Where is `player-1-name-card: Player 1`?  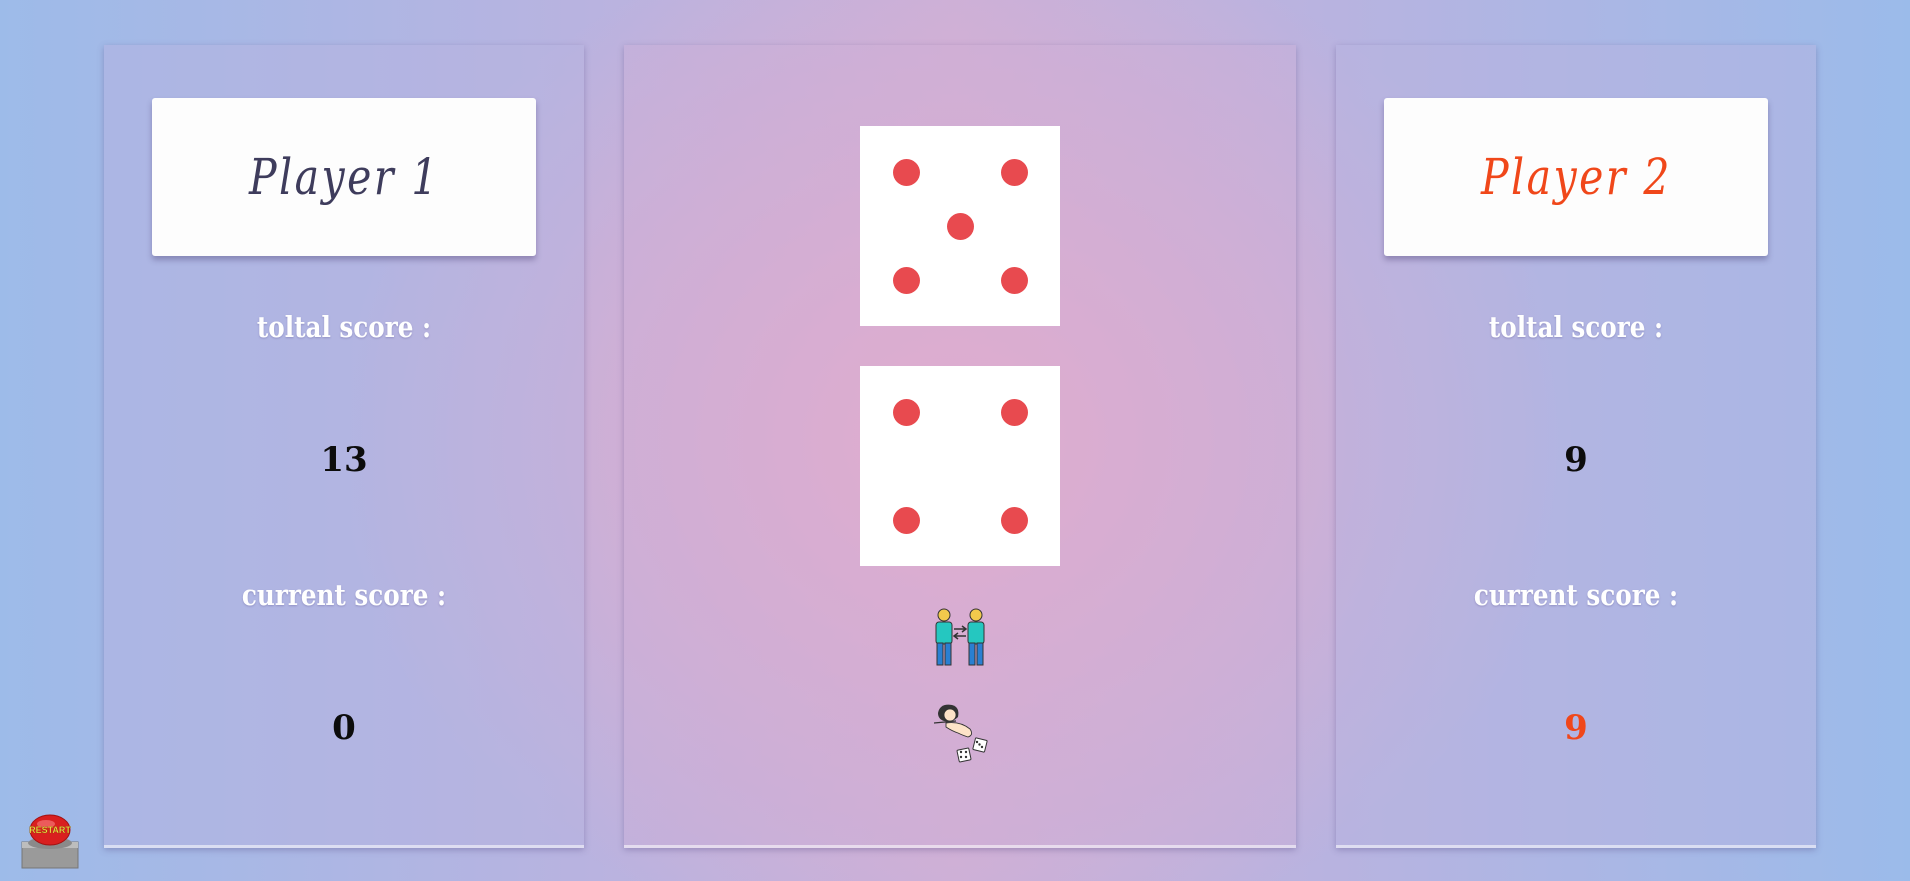 player-1-name-card: Player 1 is located at coordinates (344, 177).